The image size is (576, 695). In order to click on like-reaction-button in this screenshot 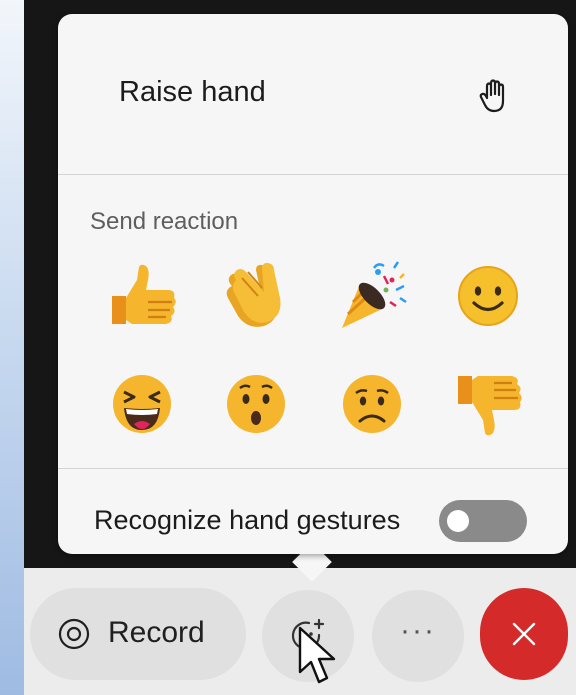, I will do `click(142, 296)`.